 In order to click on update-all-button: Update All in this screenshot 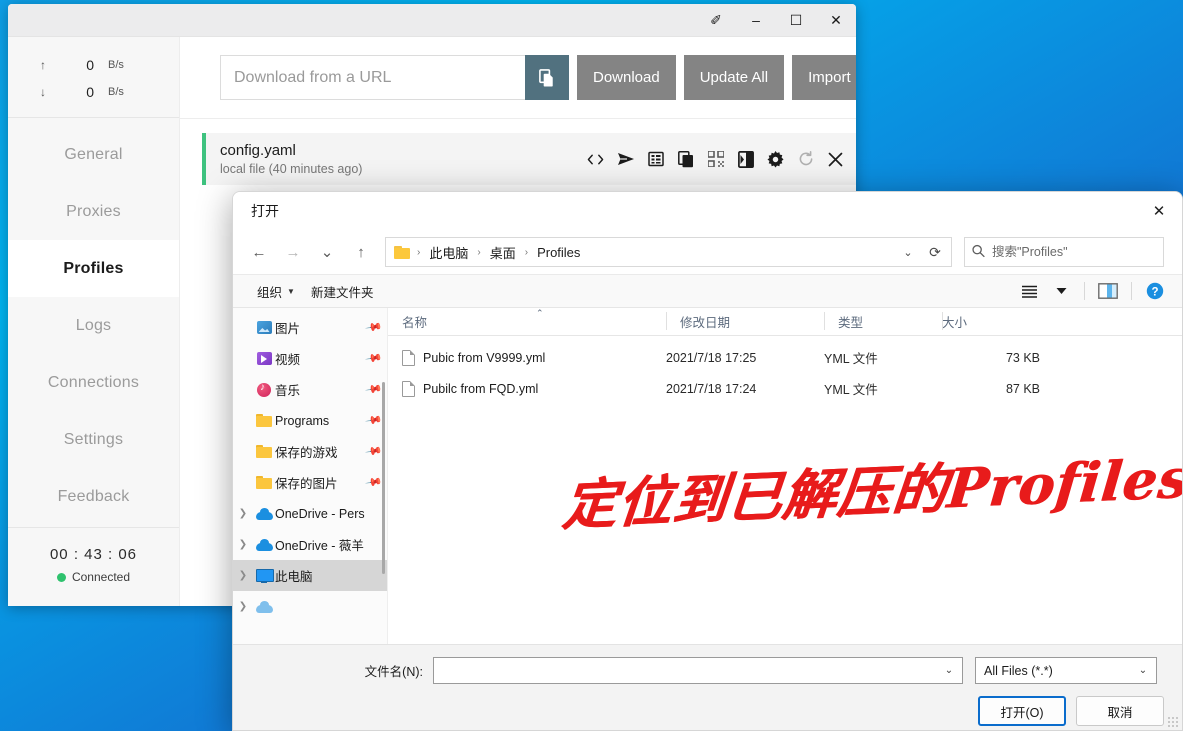, I will do `click(734, 77)`.